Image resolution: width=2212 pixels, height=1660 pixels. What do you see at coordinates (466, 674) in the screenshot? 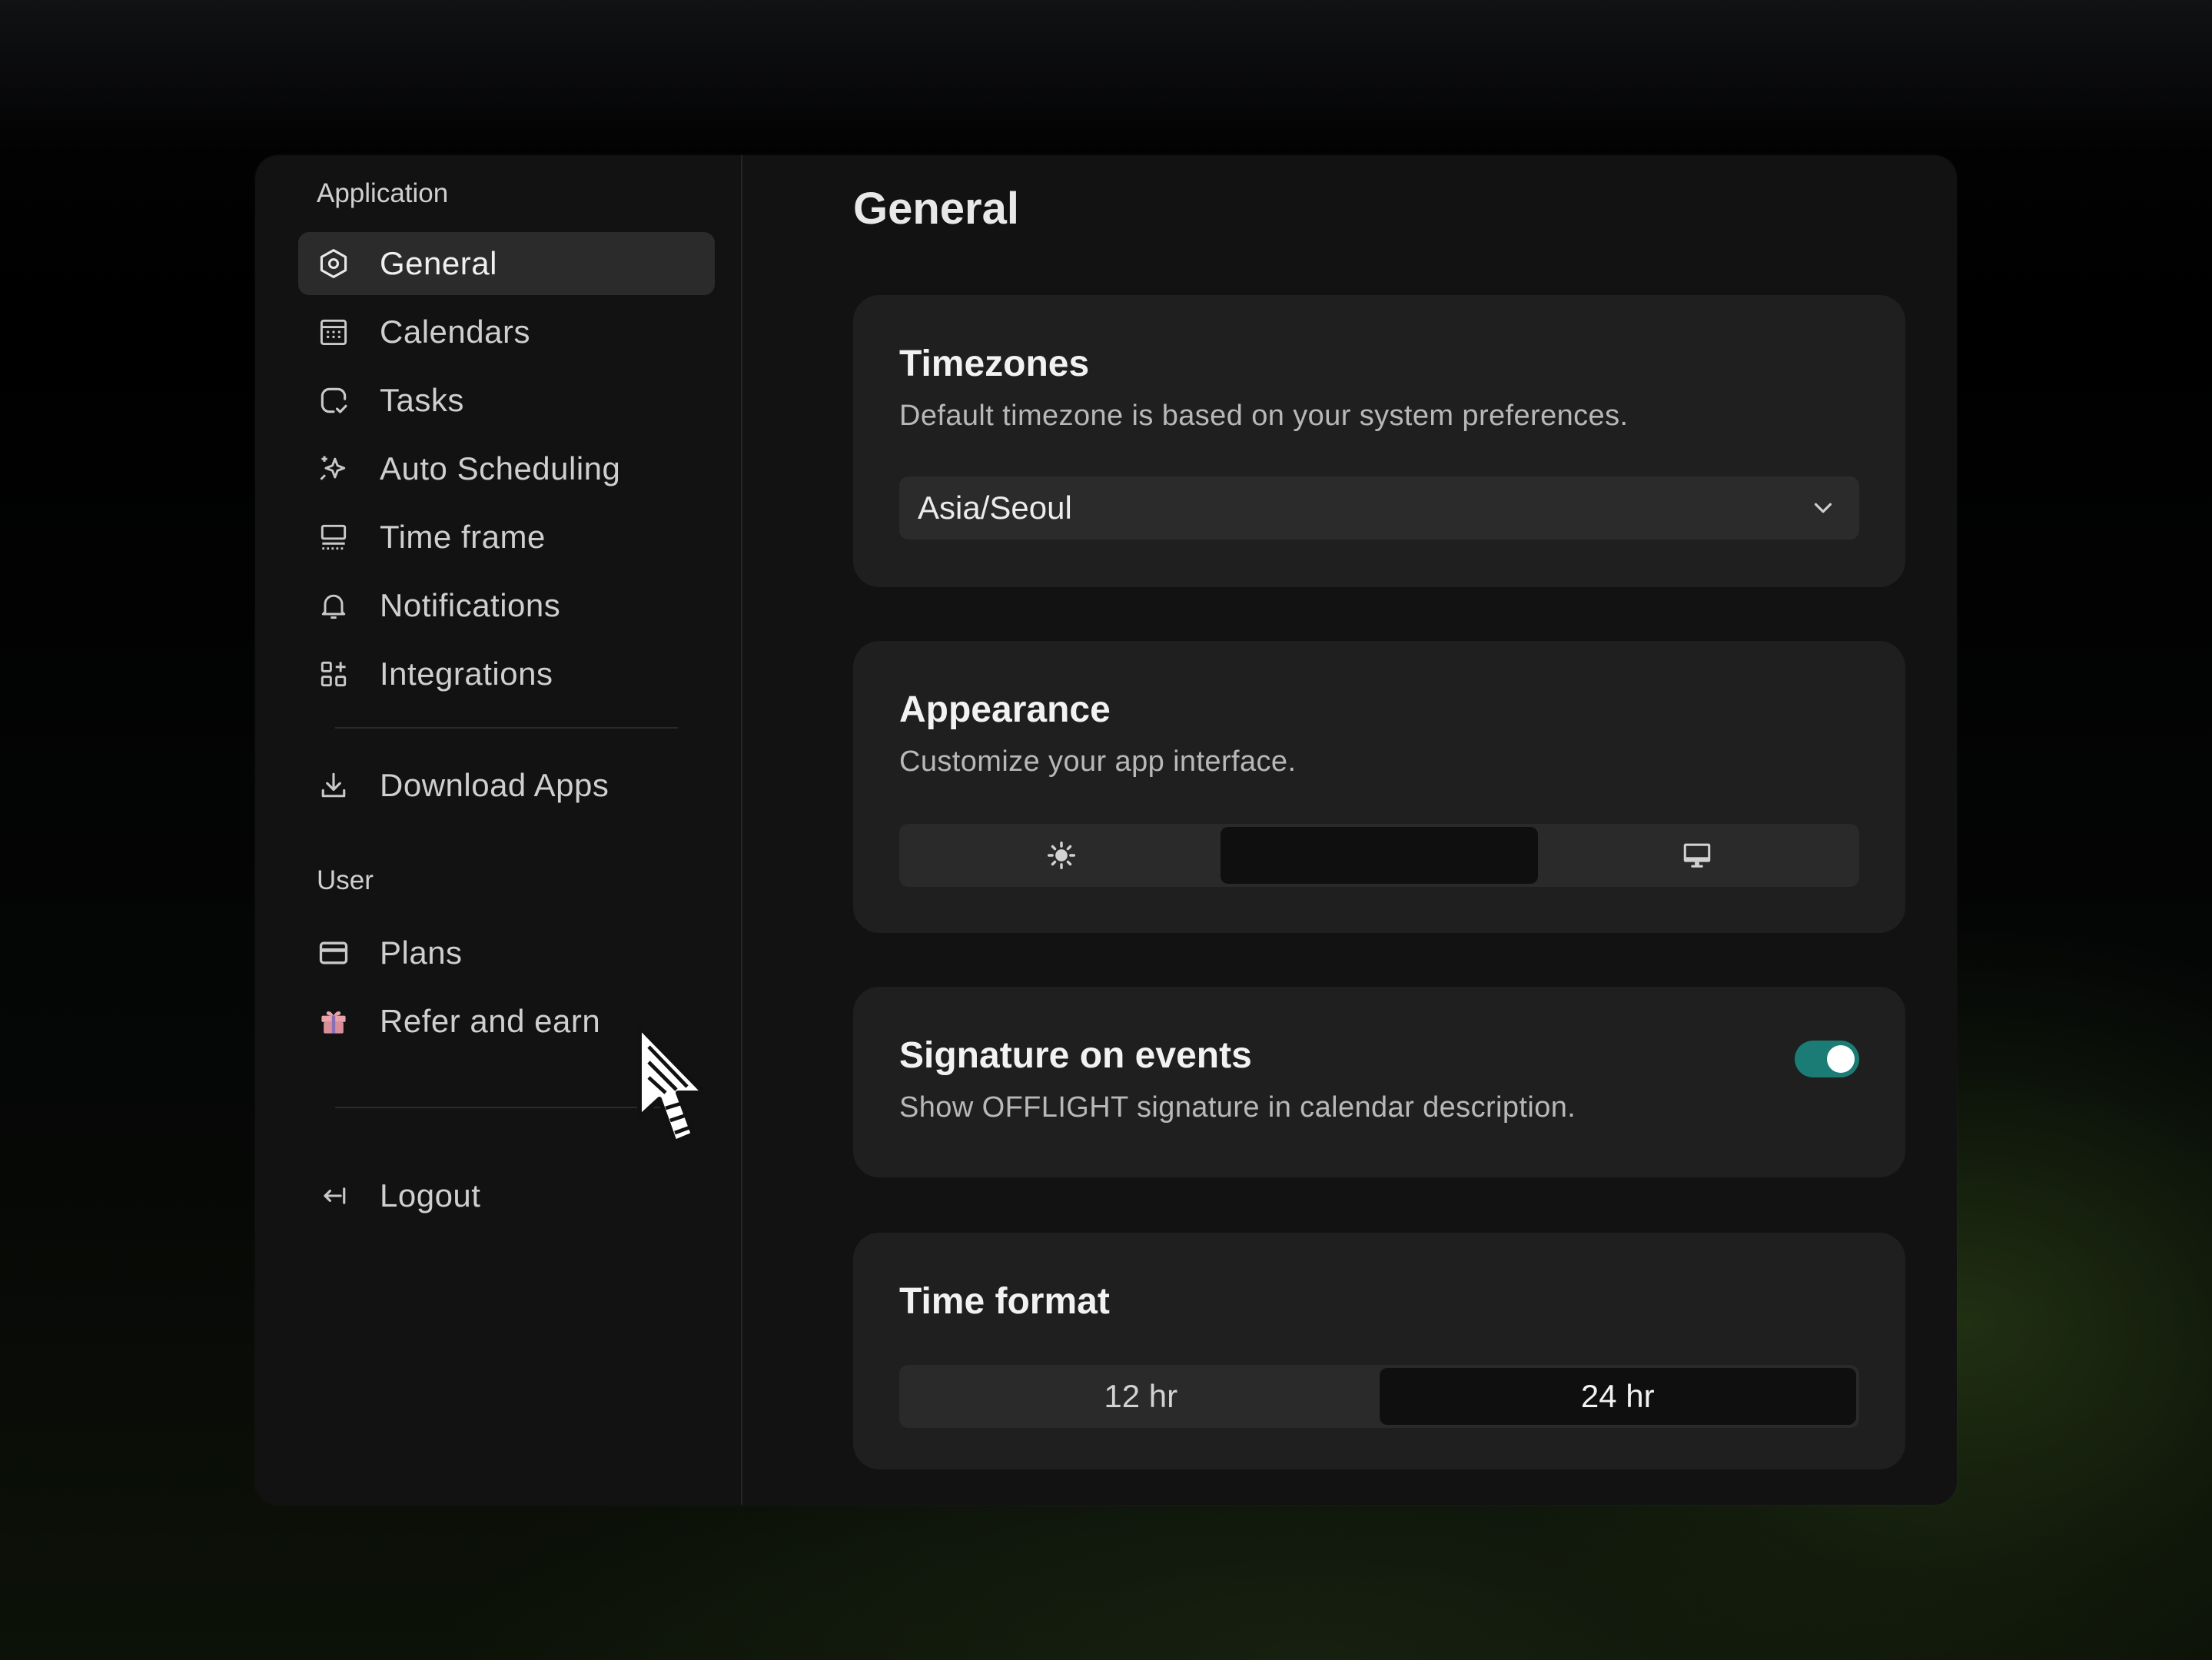
I see `sidebar-item-label: Integrations` at bounding box center [466, 674].